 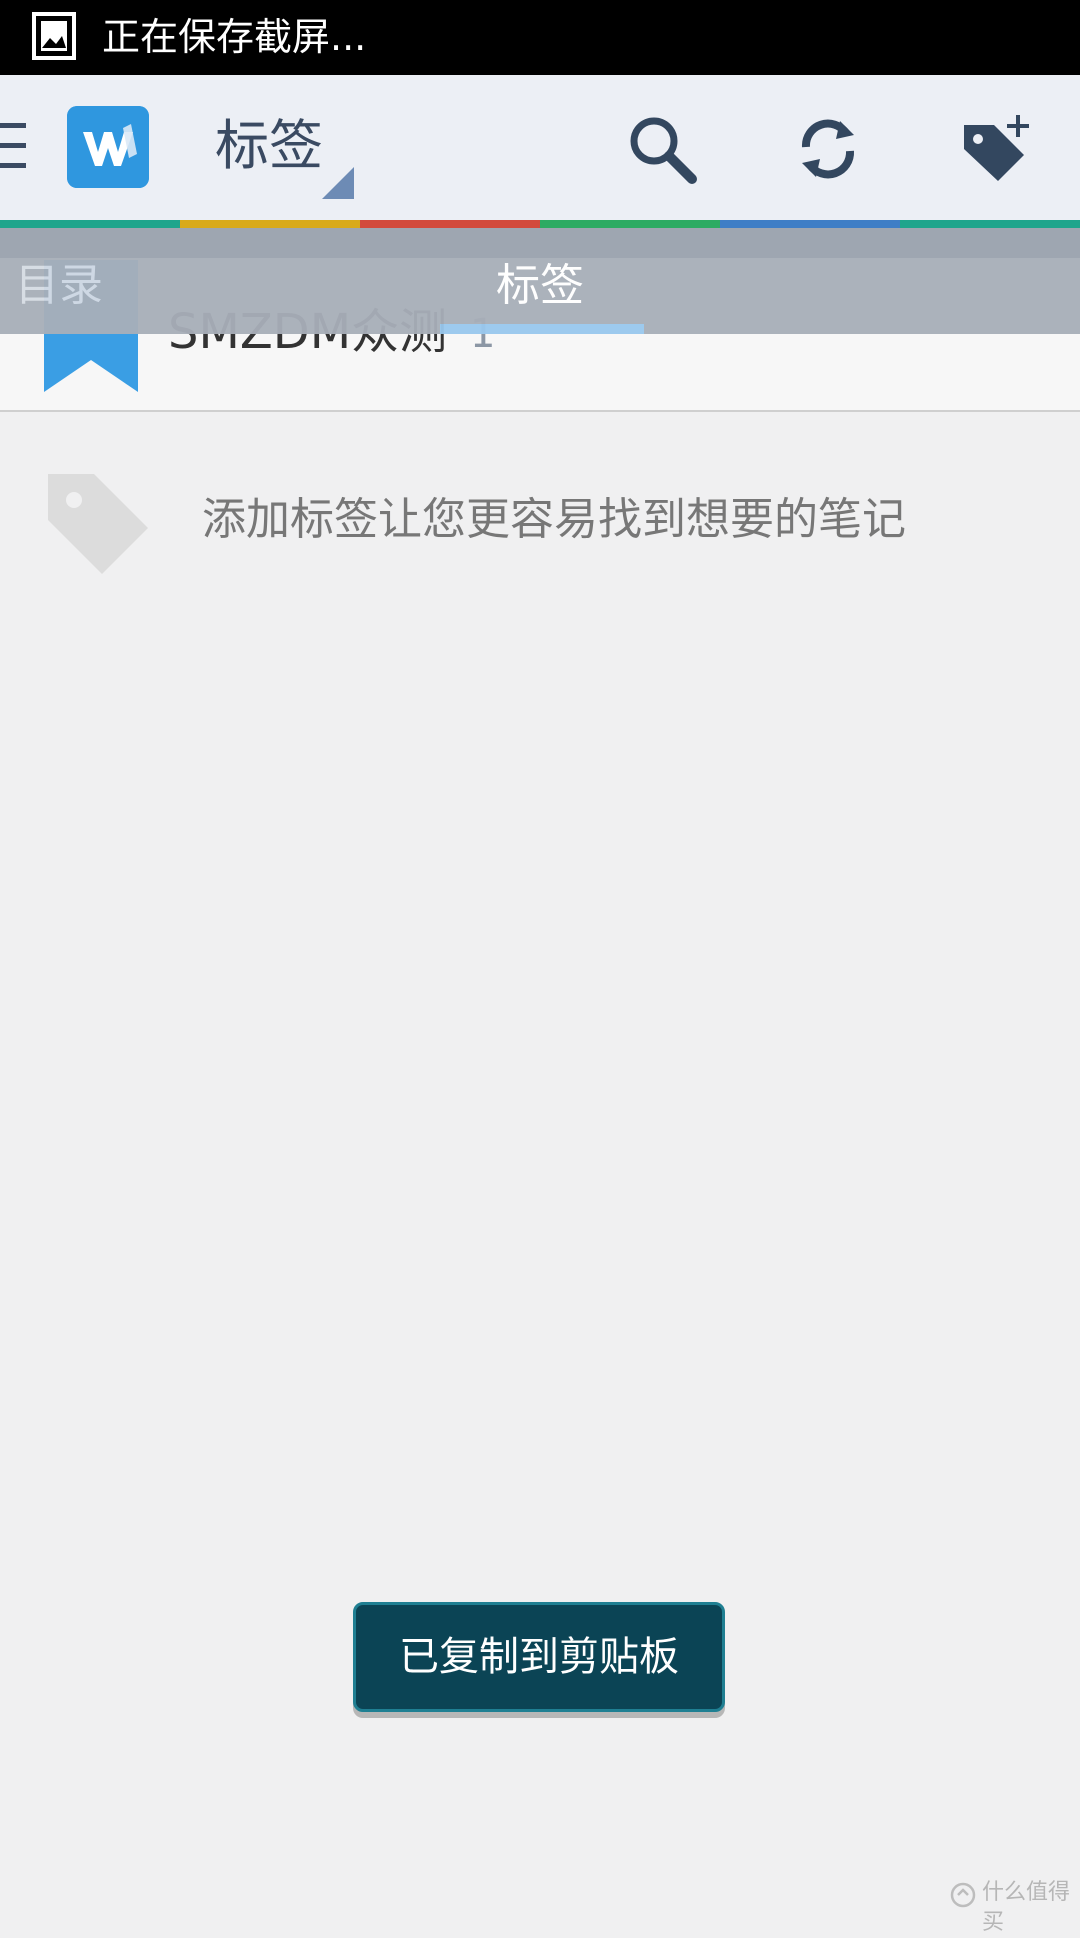 I want to click on watermark-logo-icon, so click(x=963, y=1895).